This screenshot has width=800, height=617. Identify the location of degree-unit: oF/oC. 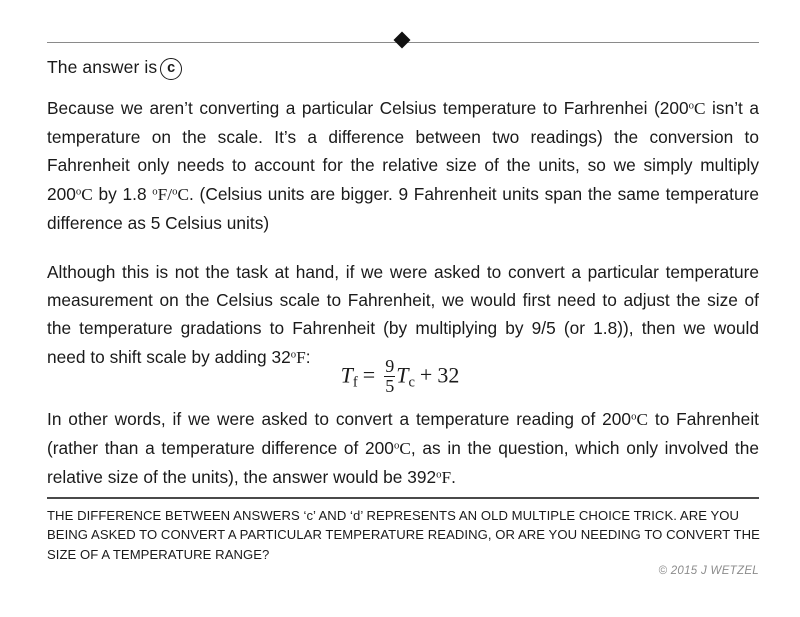
(171, 194).